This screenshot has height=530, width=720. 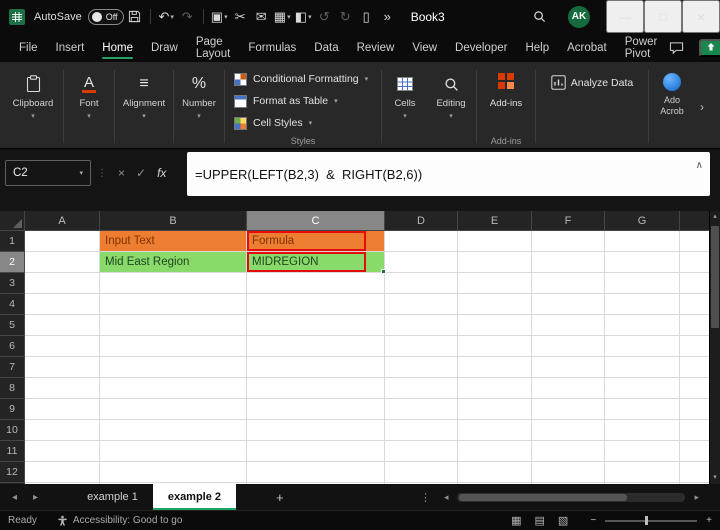 What do you see at coordinates (12, 472) in the screenshot?
I see `row-header-12: 12` at bounding box center [12, 472].